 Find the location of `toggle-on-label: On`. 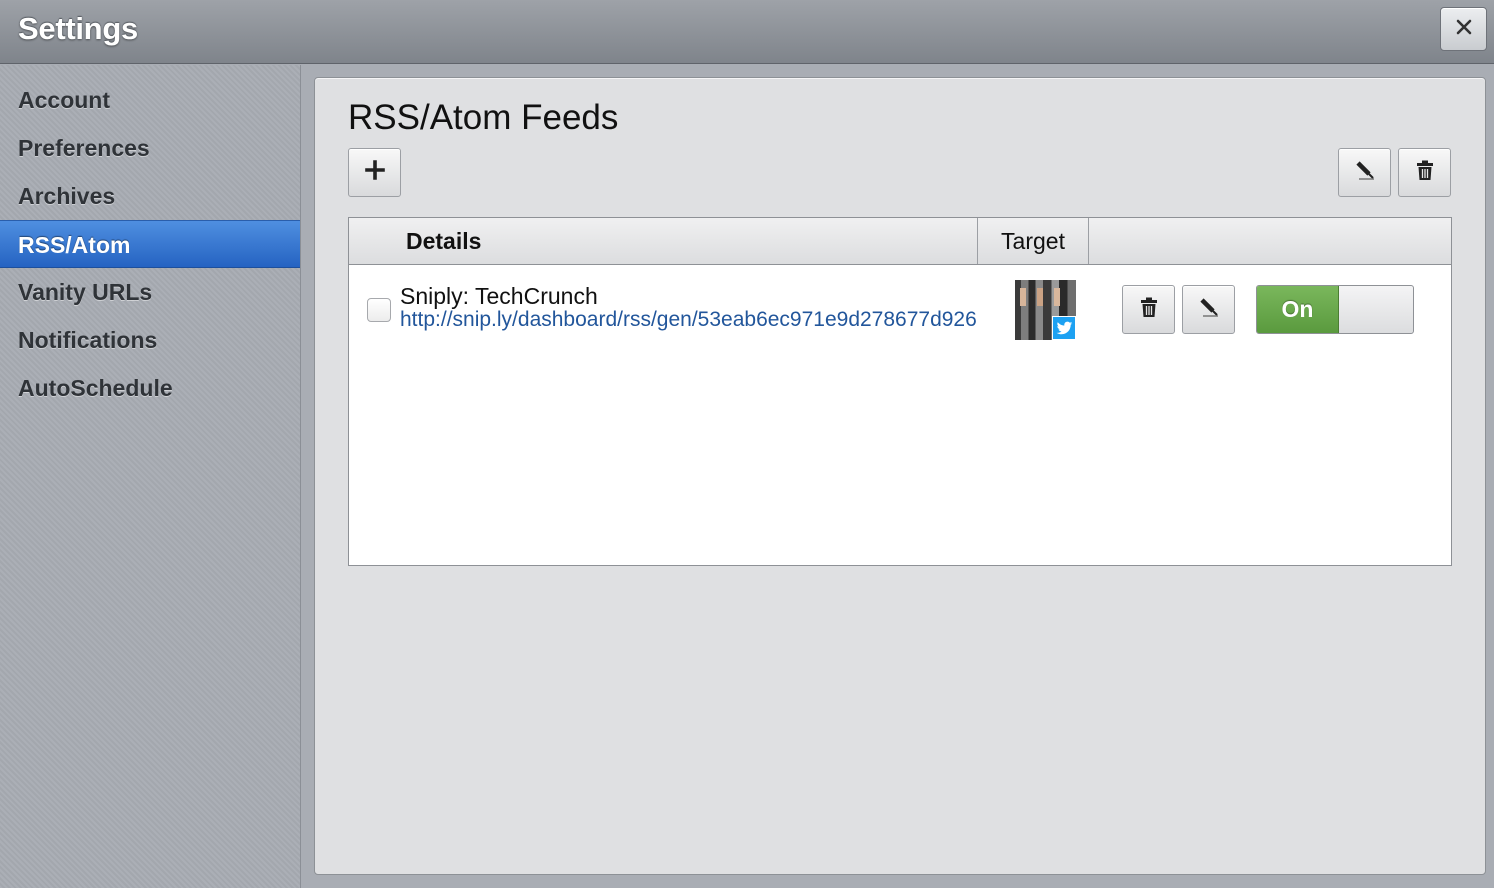

toggle-on-label: On is located at coordinates (1298, 309).